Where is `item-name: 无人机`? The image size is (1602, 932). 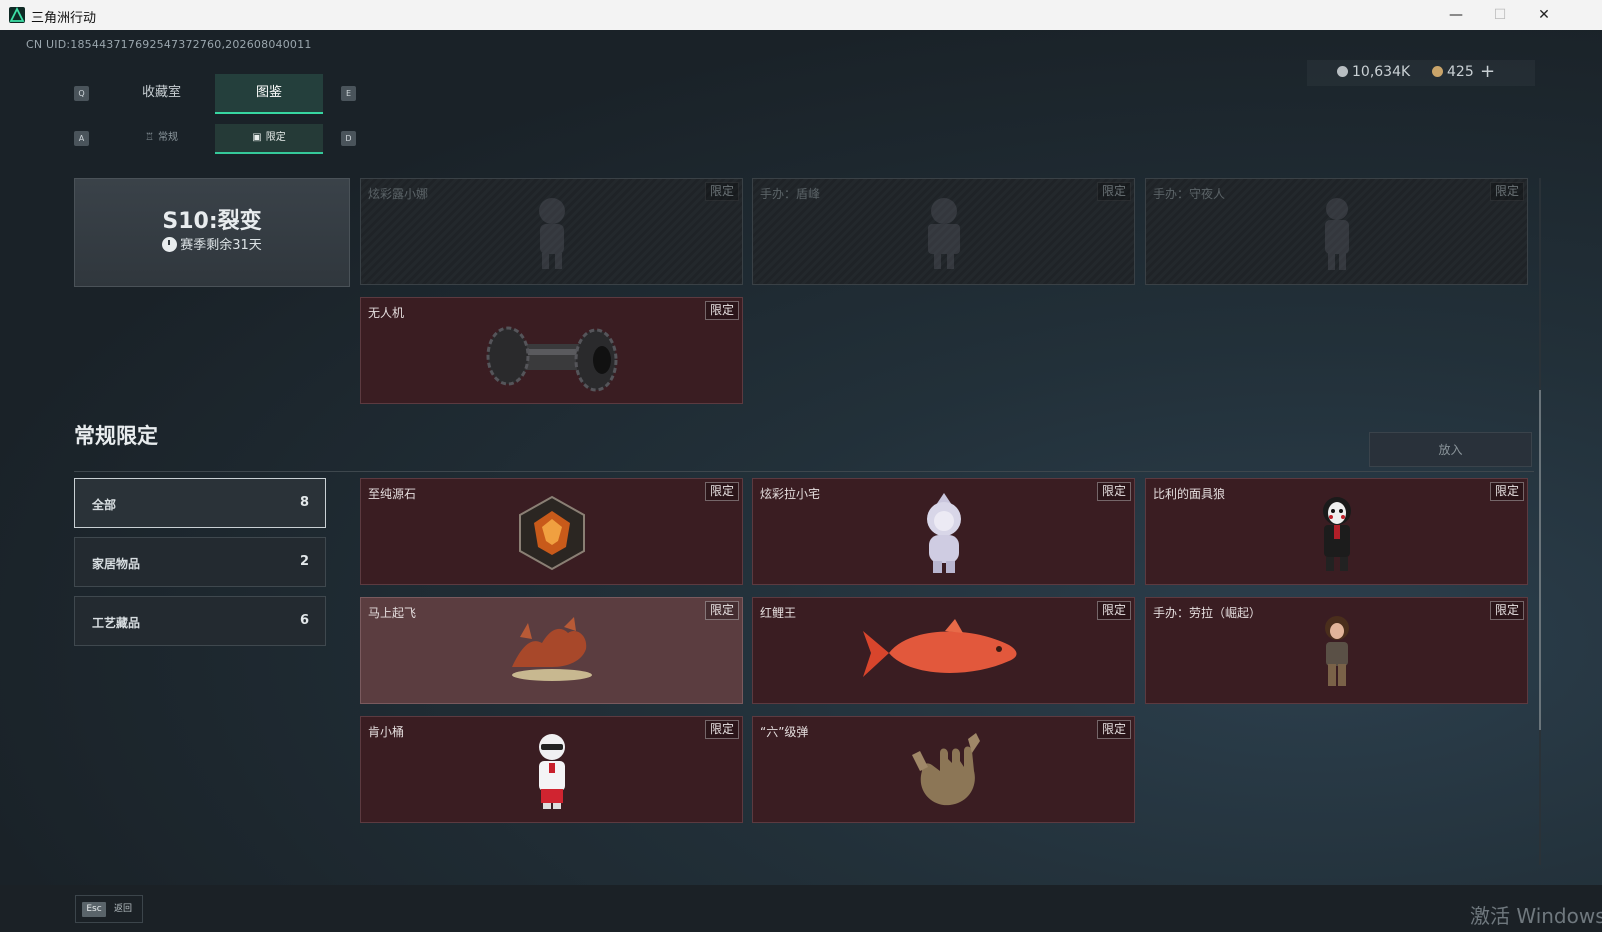 item-name: 无人机 is located at coordinates (386, 313).